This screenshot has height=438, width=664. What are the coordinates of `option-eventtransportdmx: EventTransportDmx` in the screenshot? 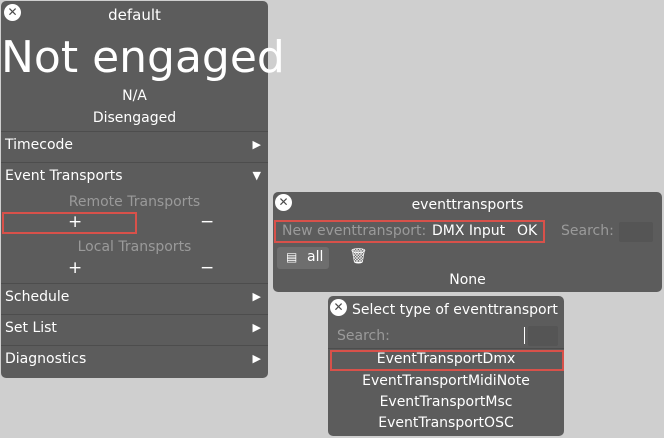 It's located at (446, 359).